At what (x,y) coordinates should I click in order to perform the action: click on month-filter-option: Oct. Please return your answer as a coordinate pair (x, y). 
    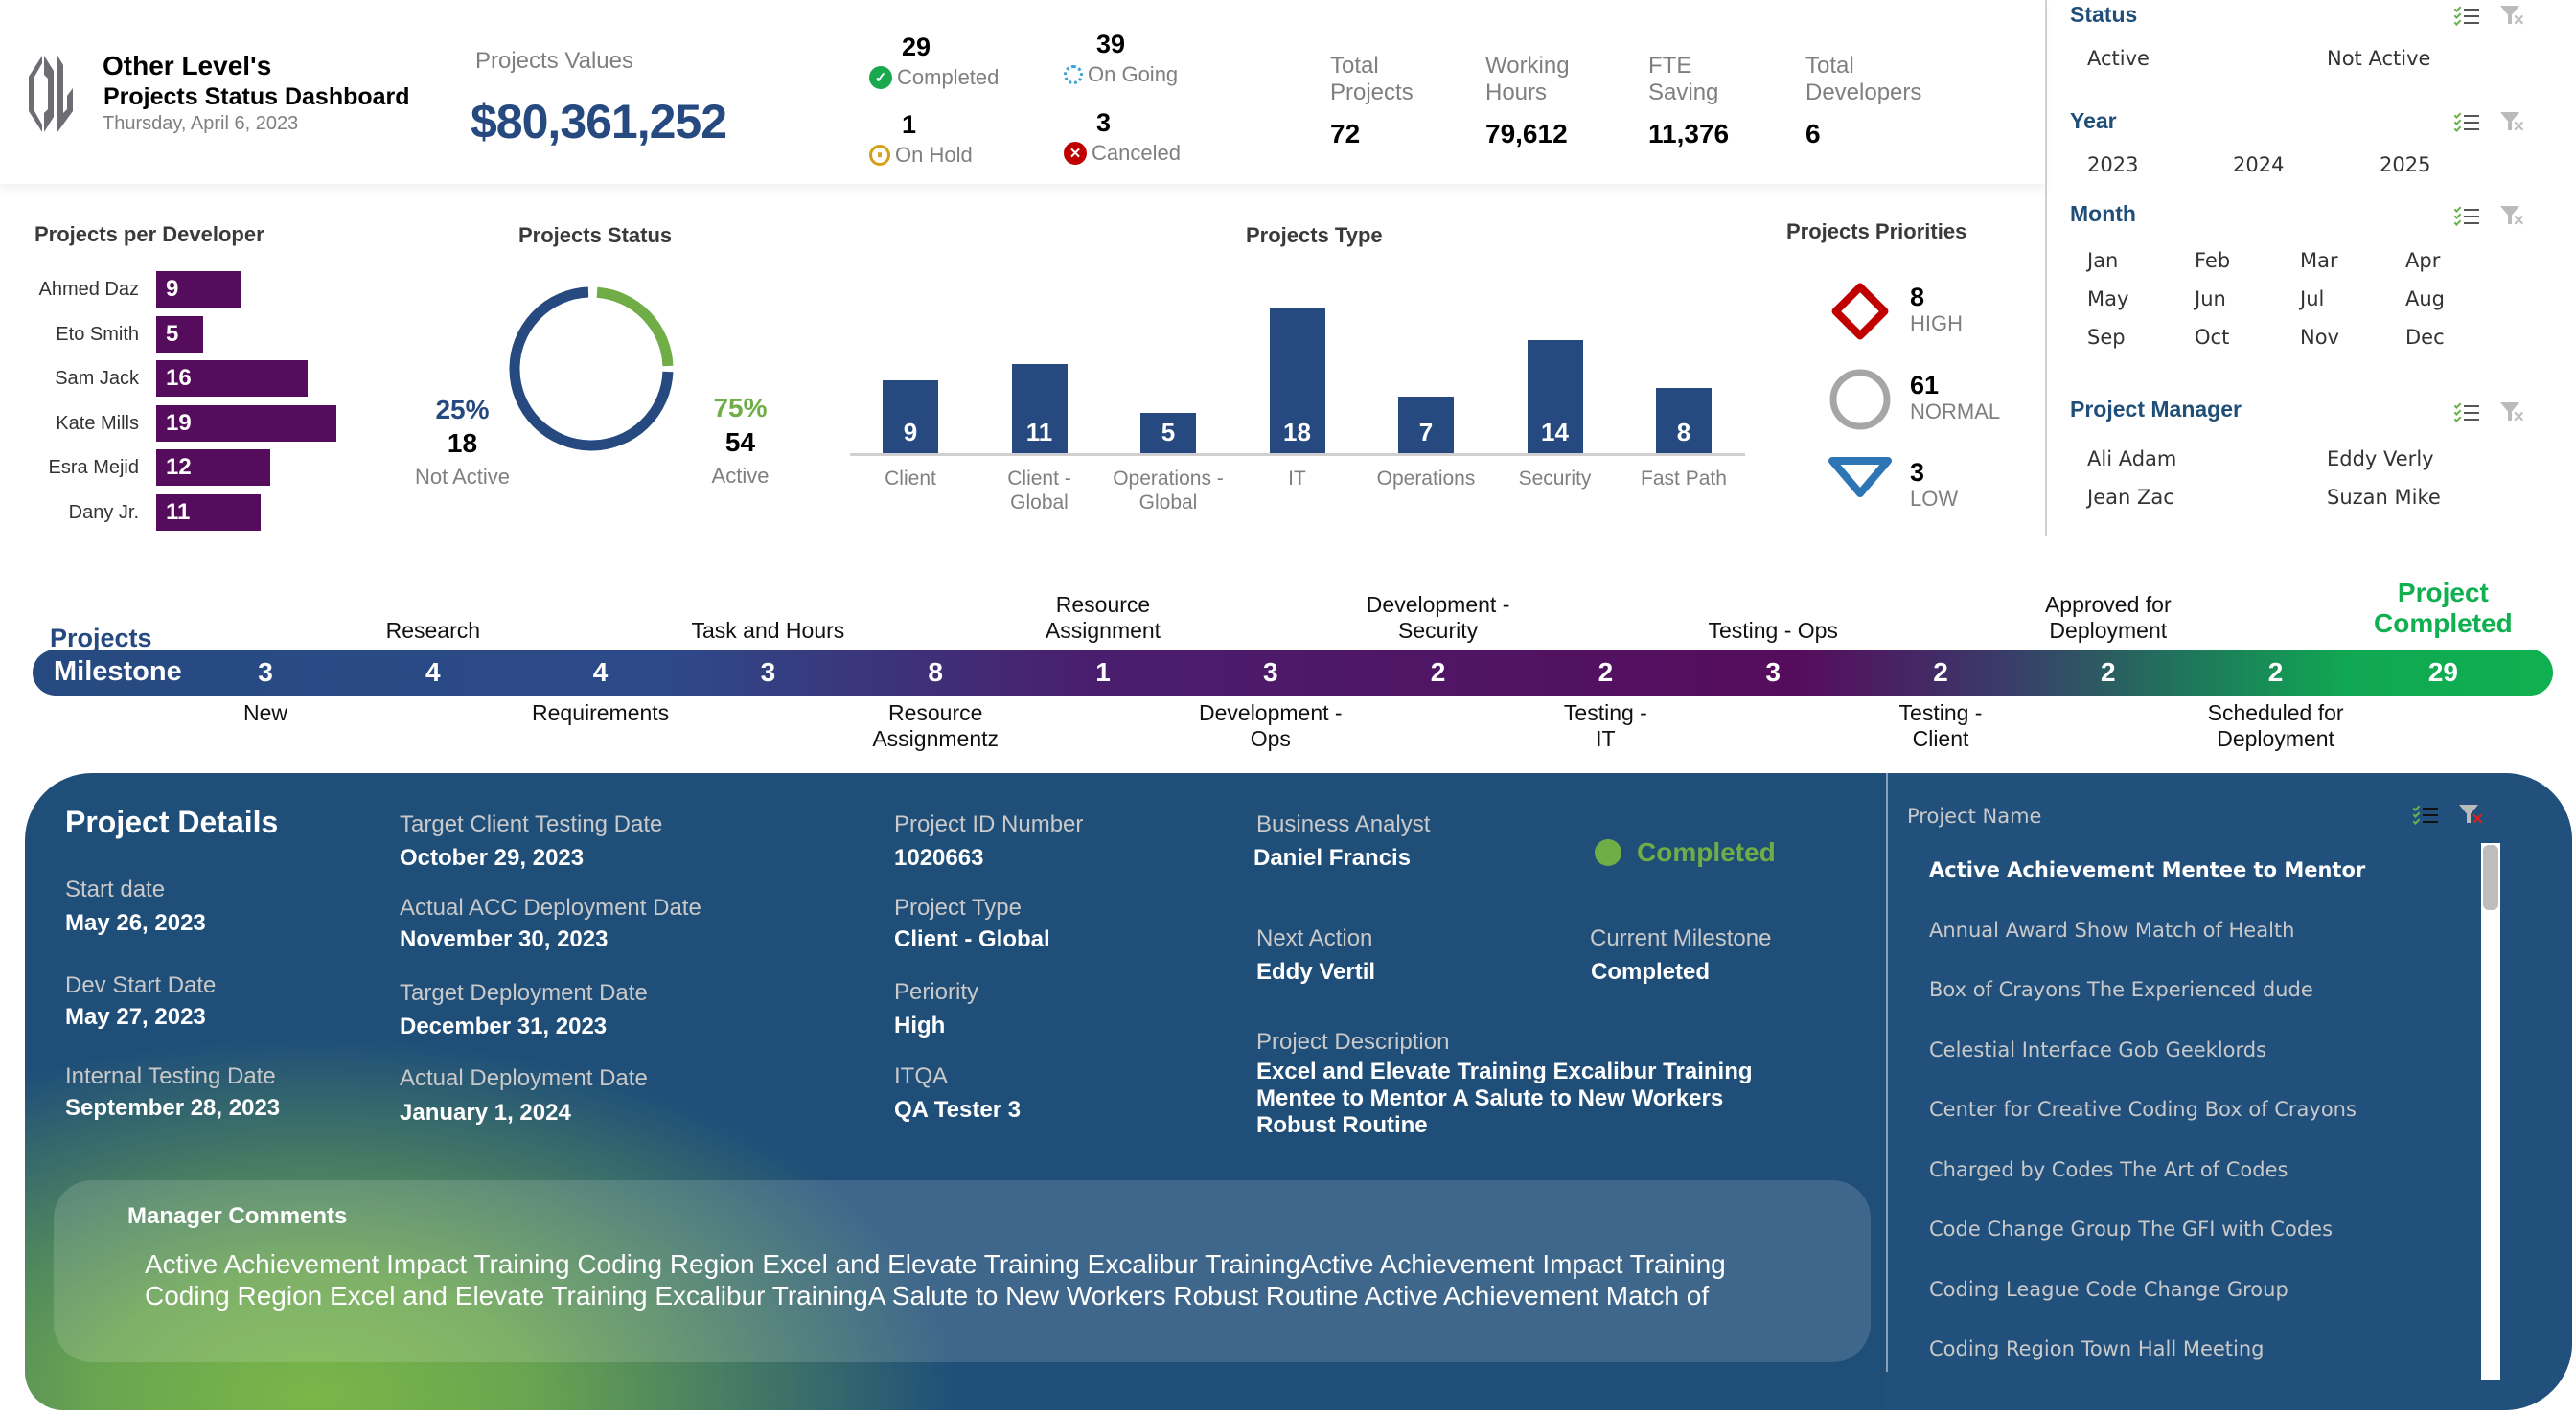
    Looking at the image, I should click on (2212, 338).